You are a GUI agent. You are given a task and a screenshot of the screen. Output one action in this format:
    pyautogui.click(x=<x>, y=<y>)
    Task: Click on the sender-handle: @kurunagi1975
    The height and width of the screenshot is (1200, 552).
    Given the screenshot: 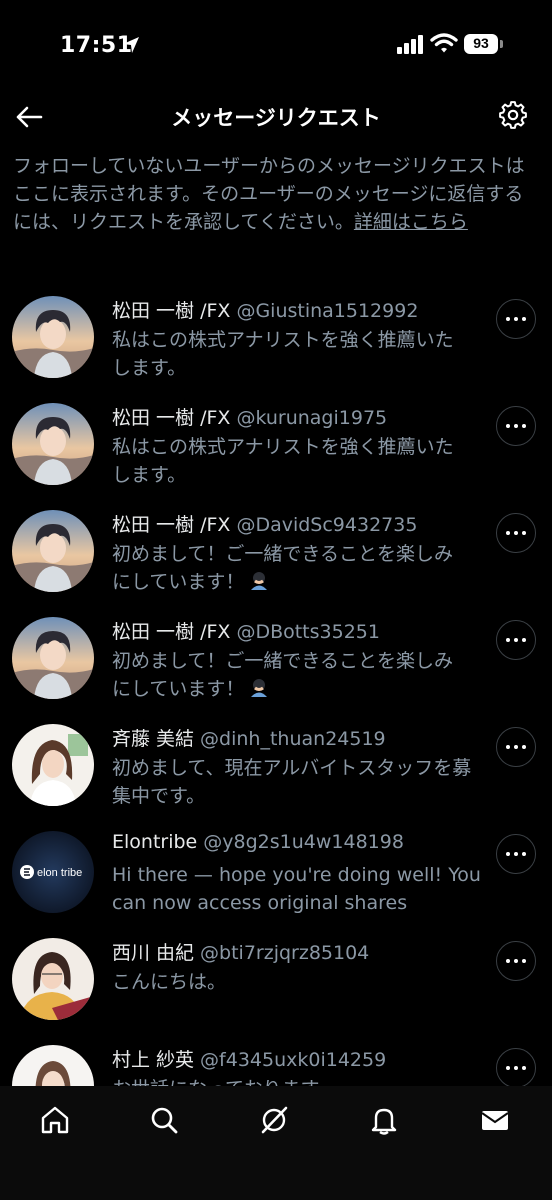 What is the action you would take?
    pyautogui.click(x=312, y=418)
    